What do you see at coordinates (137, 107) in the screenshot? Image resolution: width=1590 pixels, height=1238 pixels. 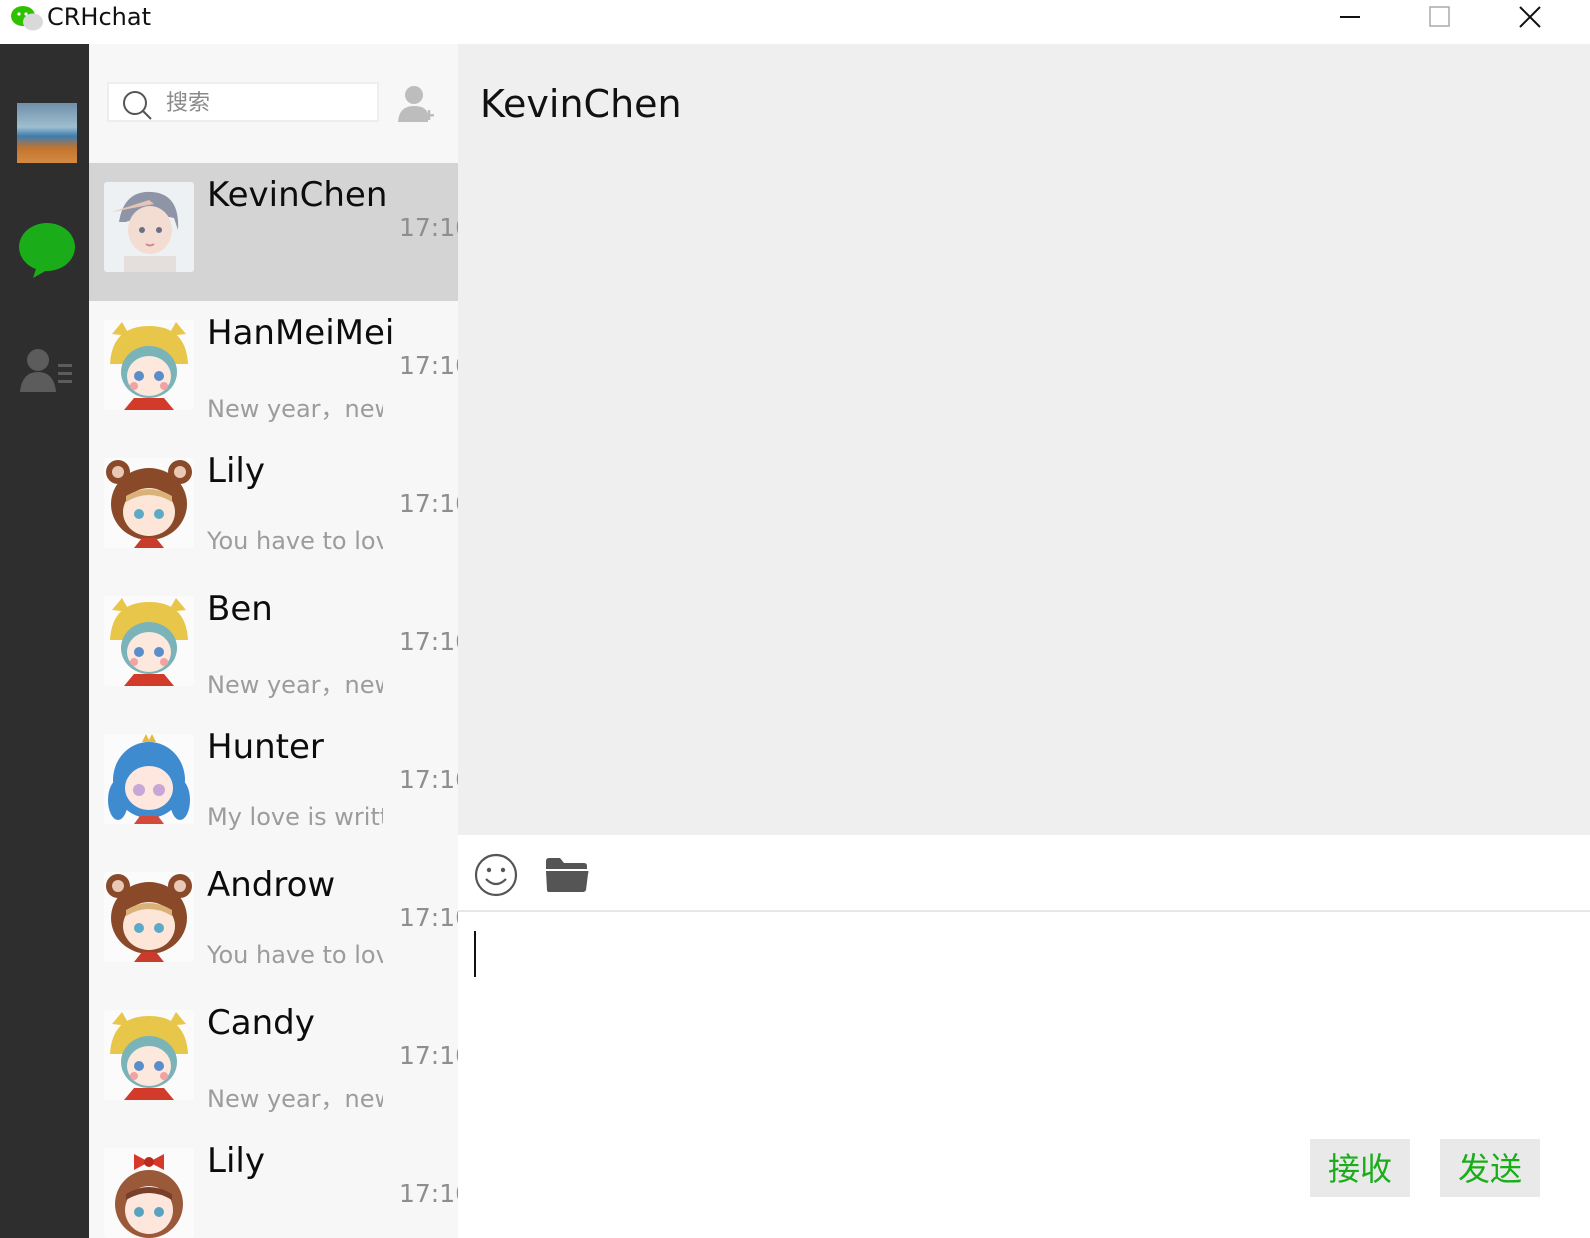 I see `search-icon` at bounding box center [137, 107].